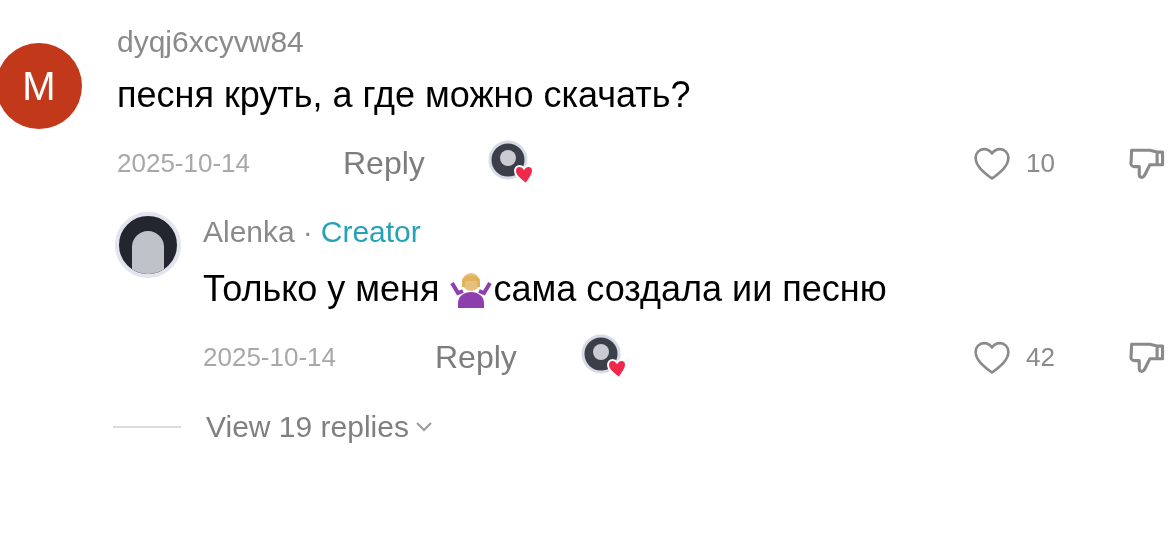 The height and width of the screenshot is (557, 1170). What do you see at coordinates (249, 232) in the screenshot?
I see `username: Alenka` at bounding box center [249, 232].